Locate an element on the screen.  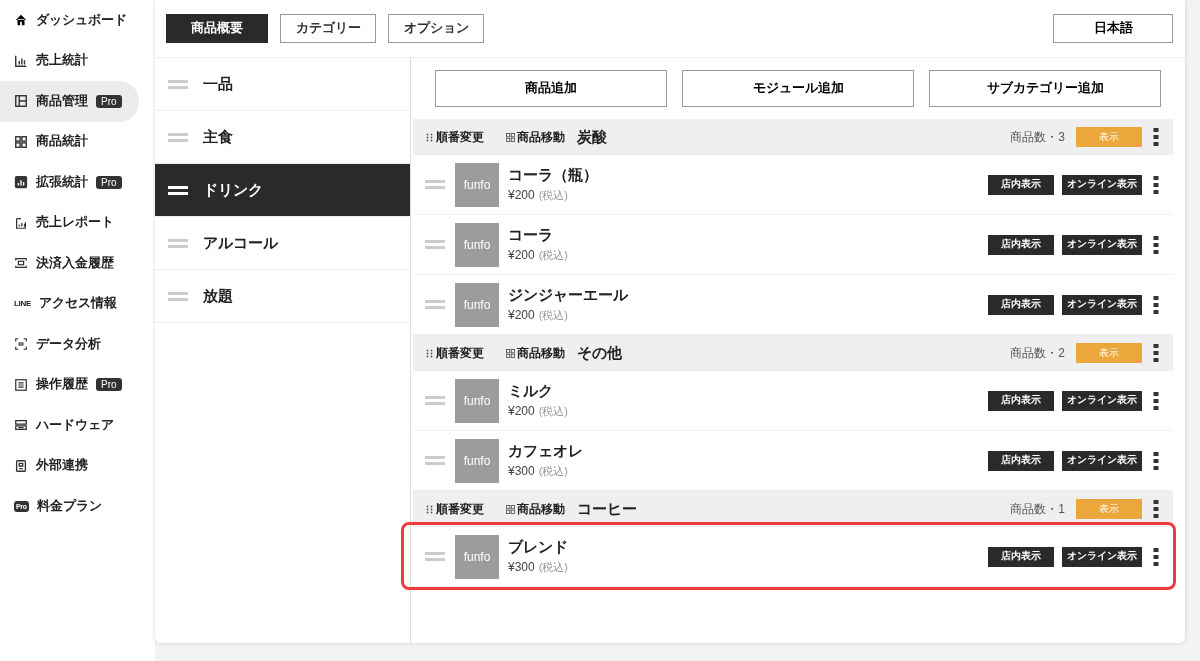
add-button: モジュール追加 is located at coordinates (798, 88).